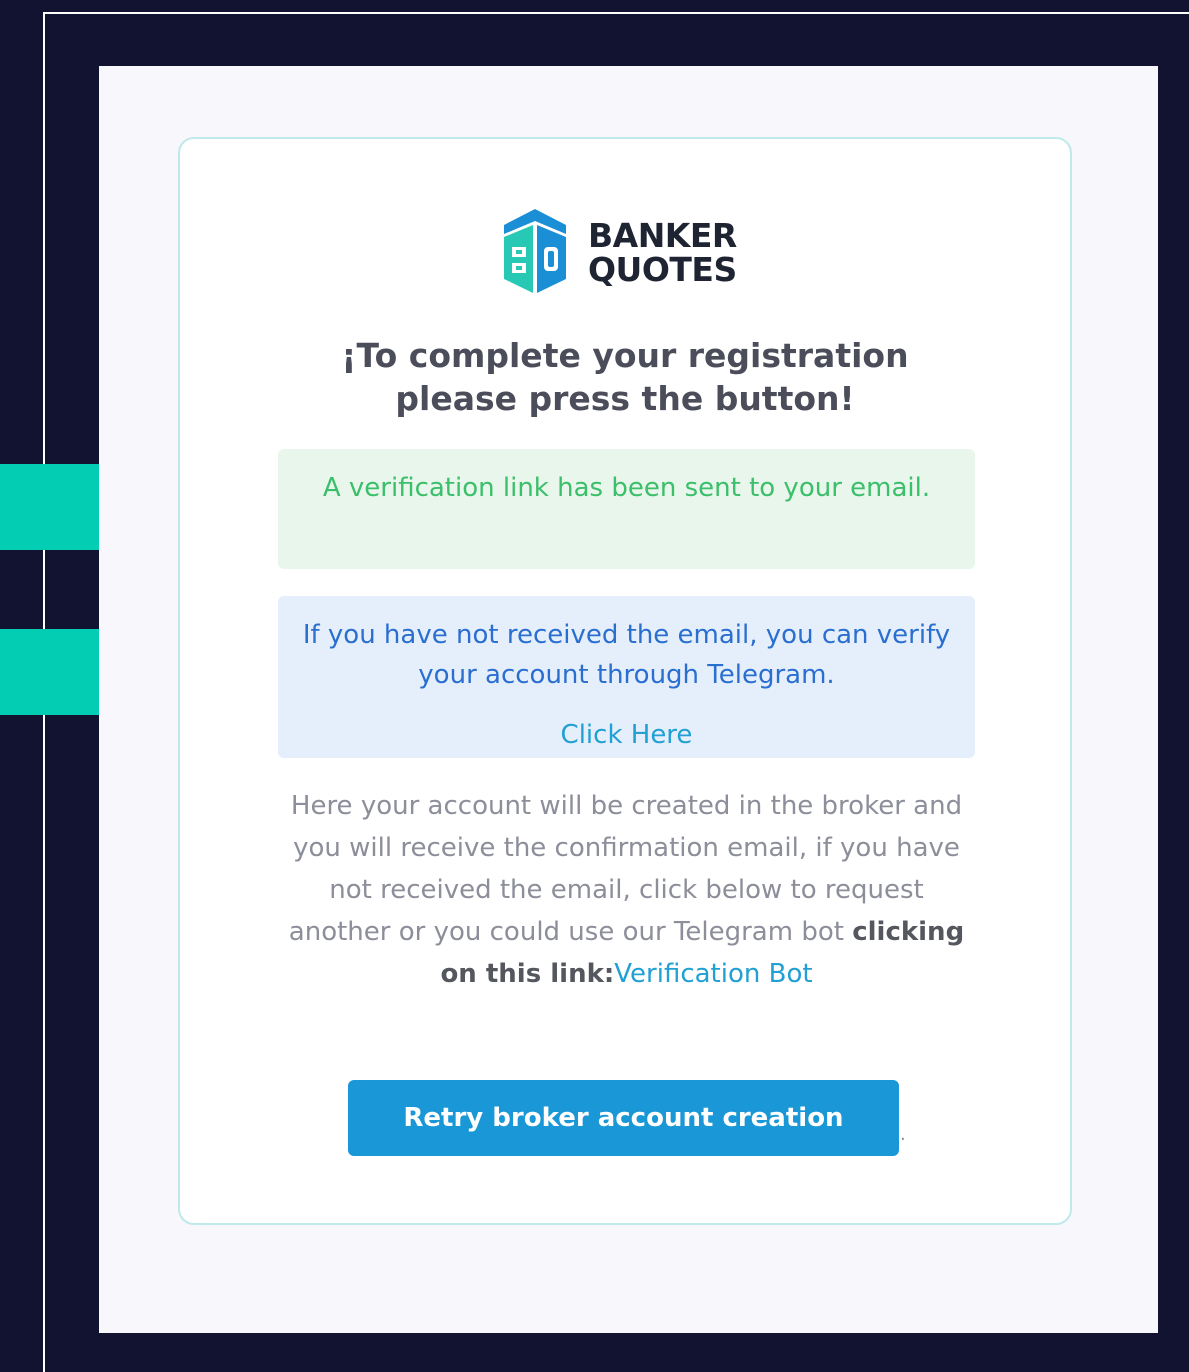  I want to click on verification-bot-link: Verification Bot, so click(713, 974).